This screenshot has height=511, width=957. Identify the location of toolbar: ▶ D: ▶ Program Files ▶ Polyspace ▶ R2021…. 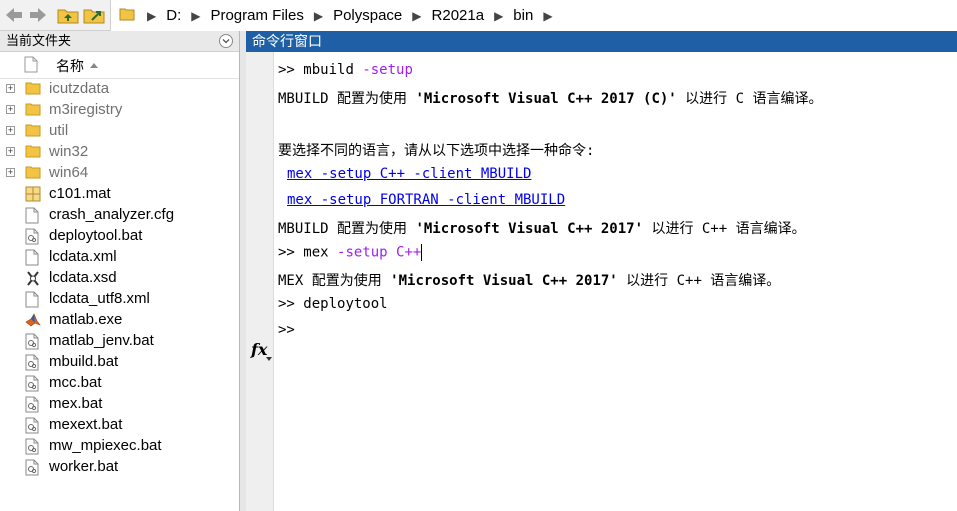
(478, 15).